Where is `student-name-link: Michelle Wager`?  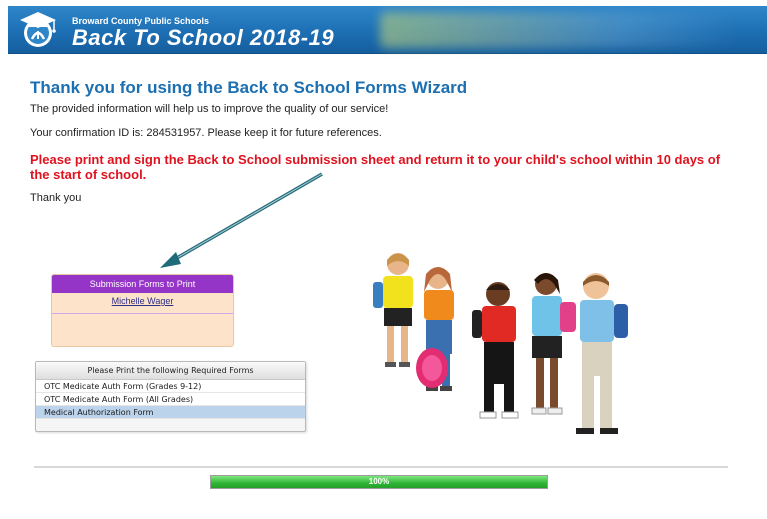
student-name-link: Michelle Wager is located at coordinates (142, 301).